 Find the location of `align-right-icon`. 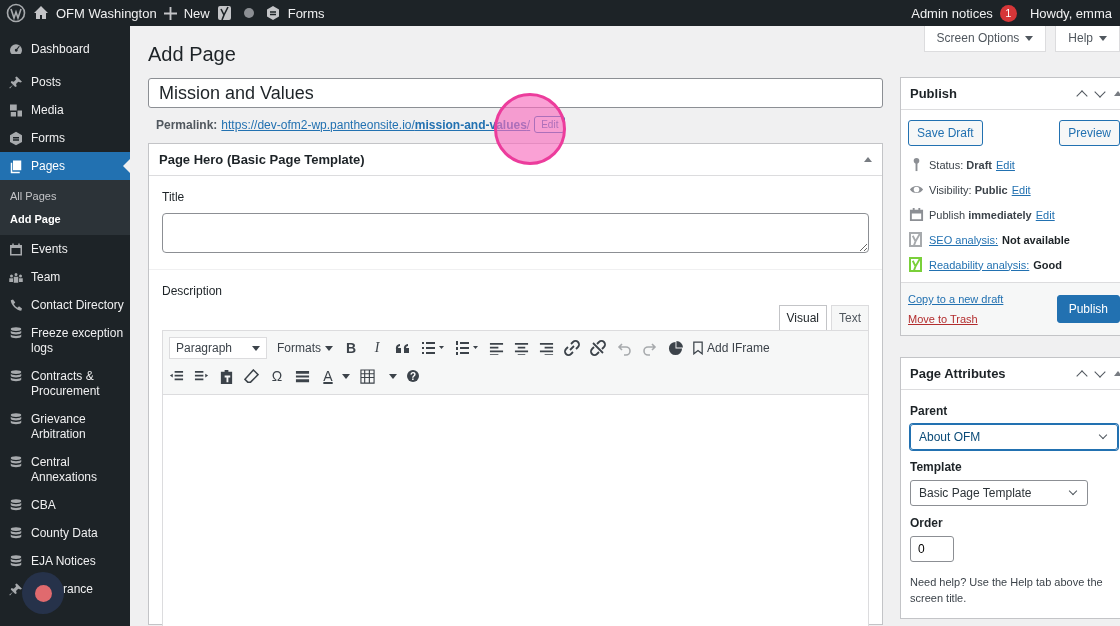

align-right-icon is located at coordinates (546, 348).